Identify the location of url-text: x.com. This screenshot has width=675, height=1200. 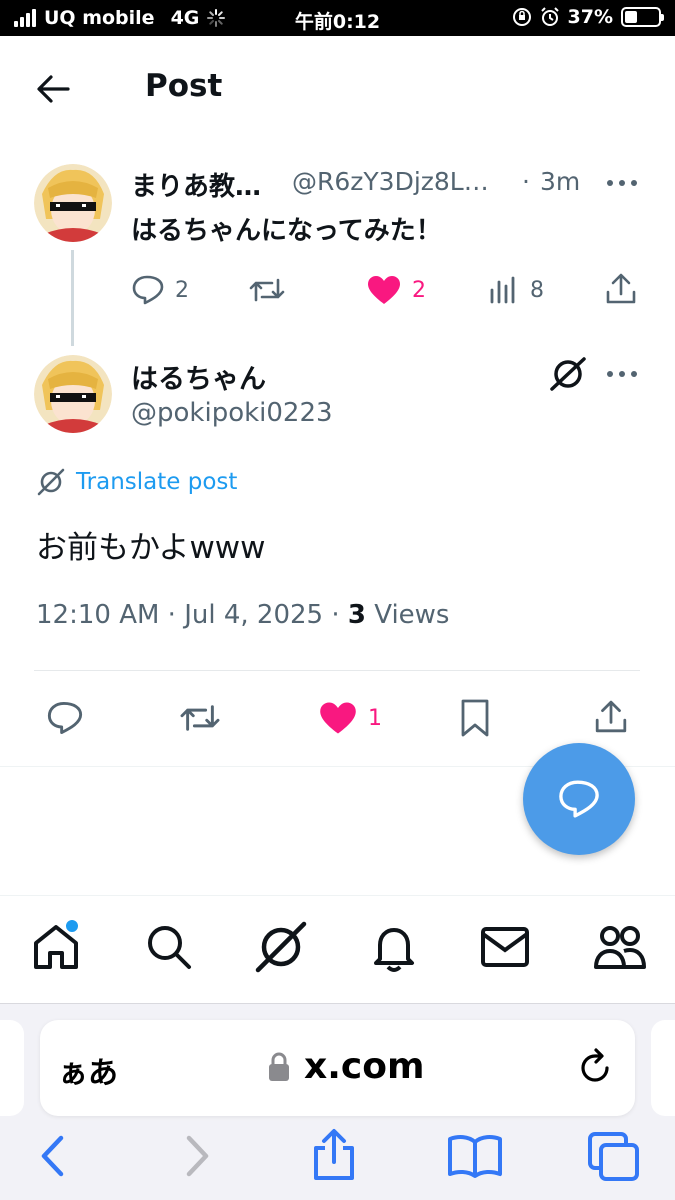
(364, 1066).